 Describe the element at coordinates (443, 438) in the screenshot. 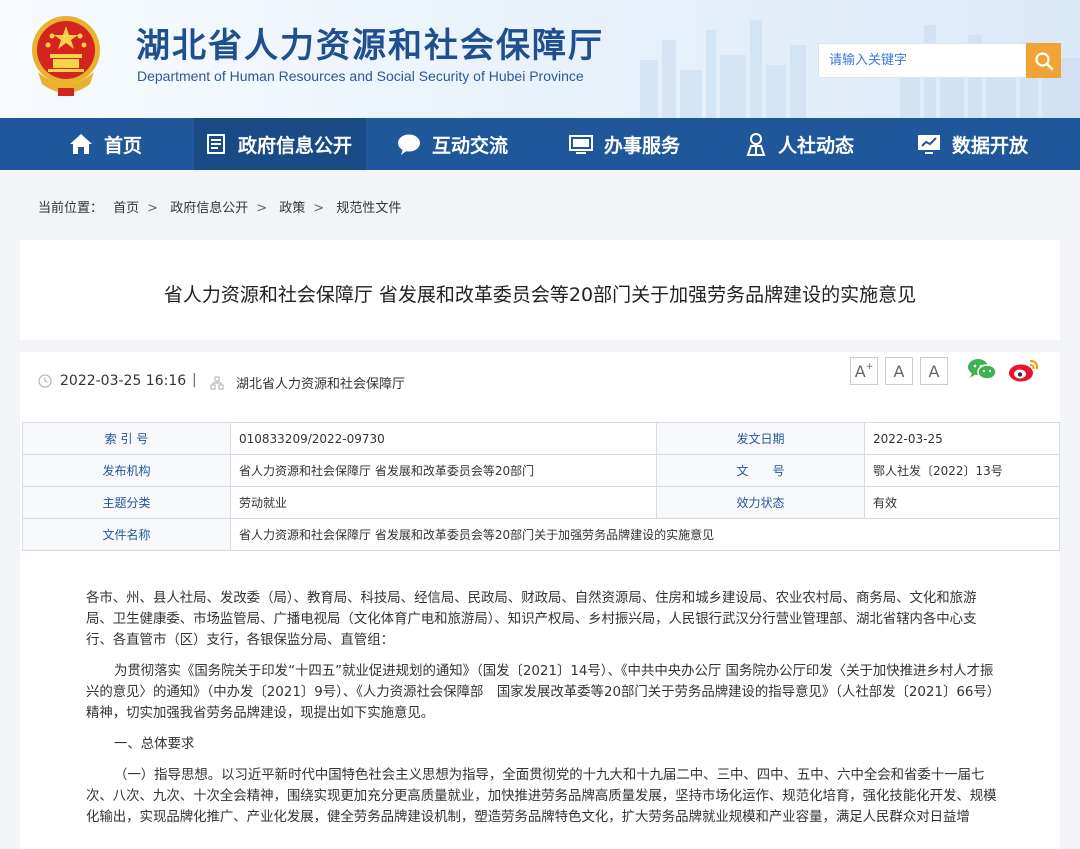

I see `index-value: 010833209/2022-09730` at that location.